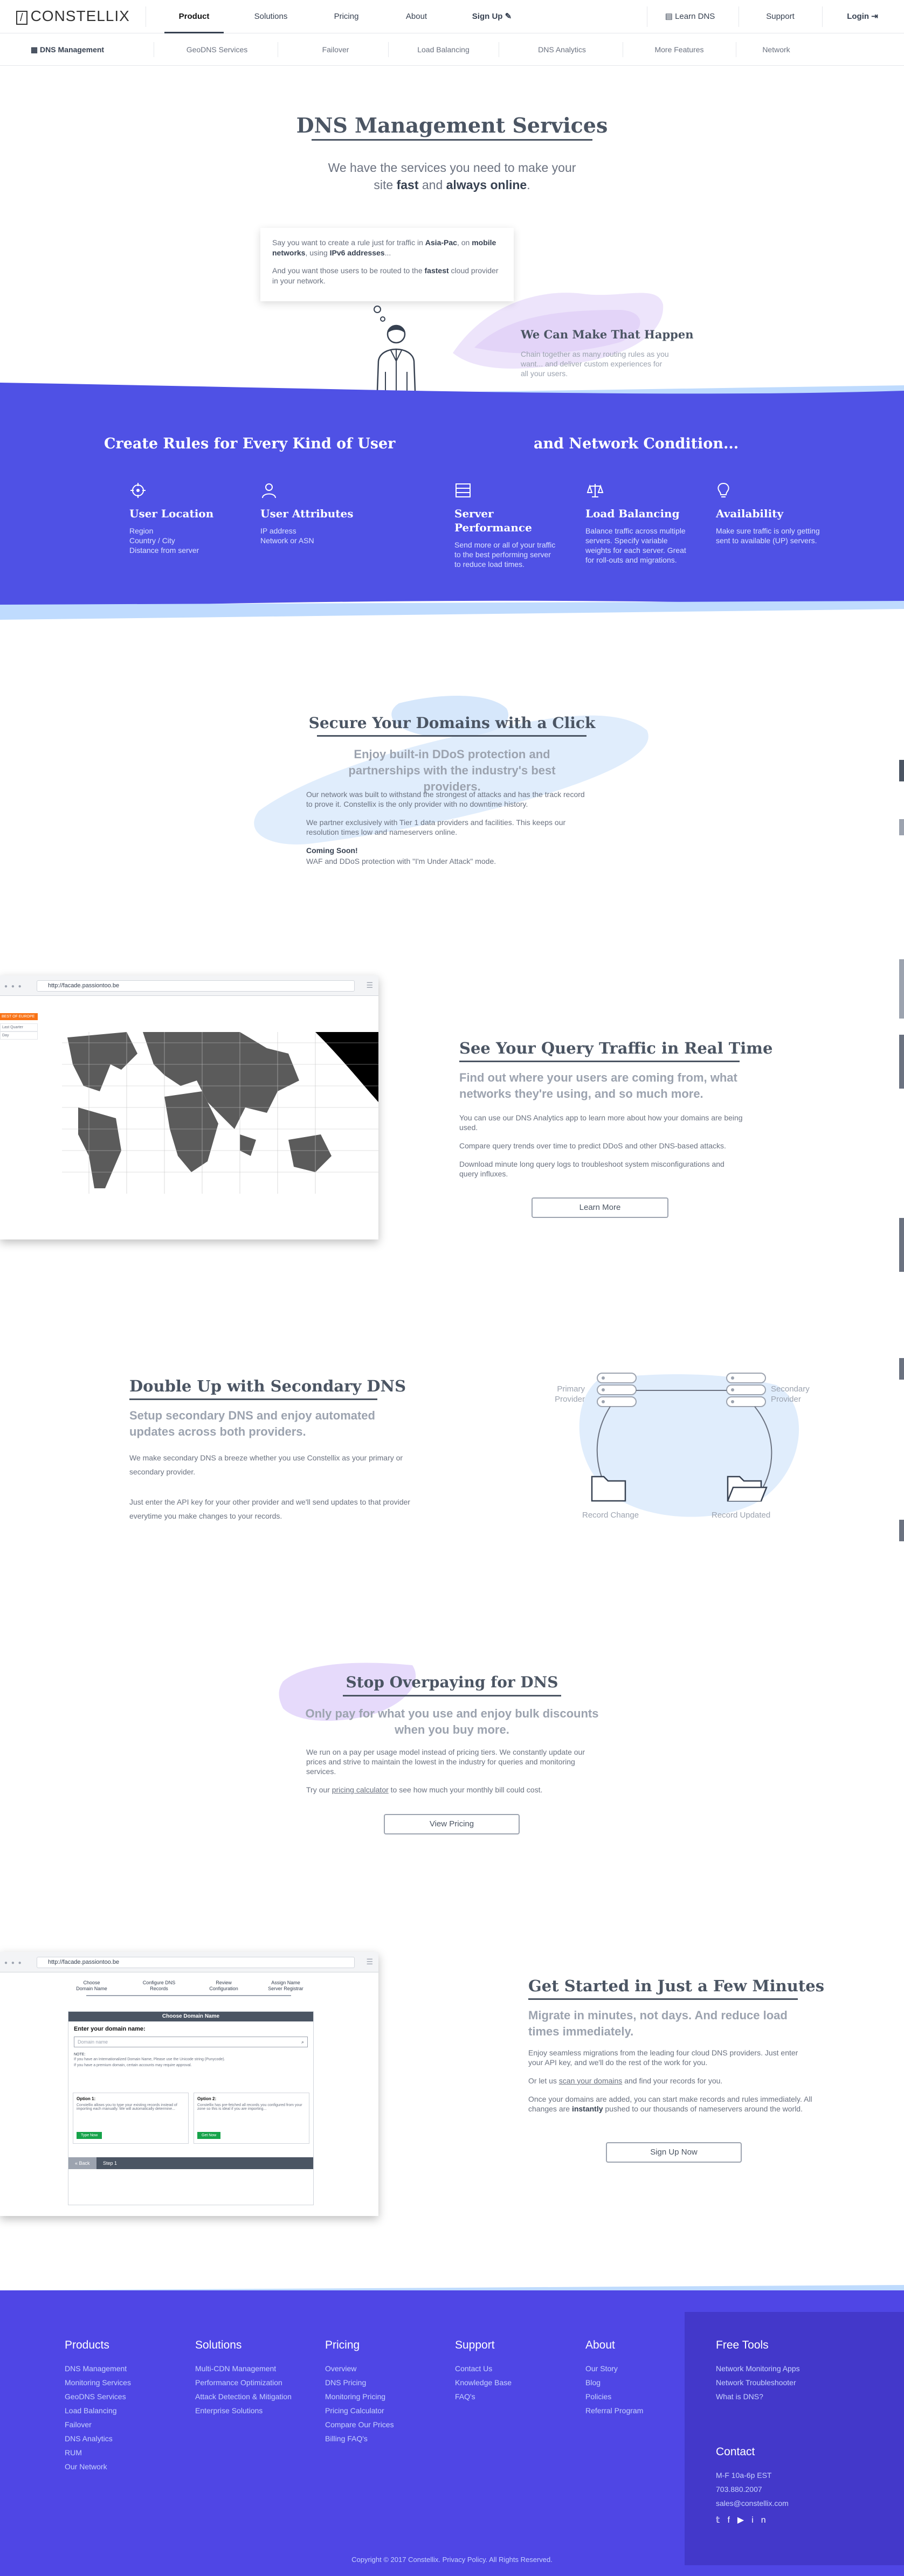 This screenshot has width=904, height=2576. What do you see at coordinates (346, 16) in the screenshot?
I see `nav-pricing: Pricing` at bounding box center [346, 16].